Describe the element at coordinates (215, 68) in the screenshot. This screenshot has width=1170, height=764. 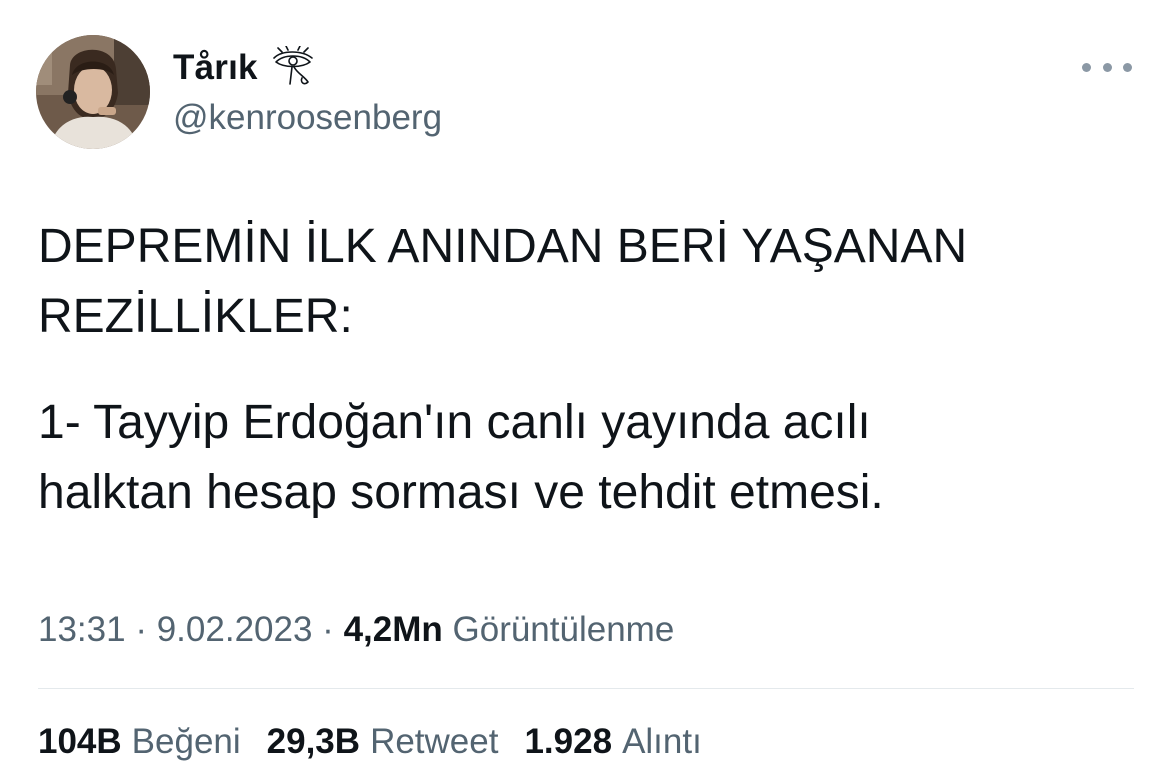
I see `display-name: Tårık` at that location.